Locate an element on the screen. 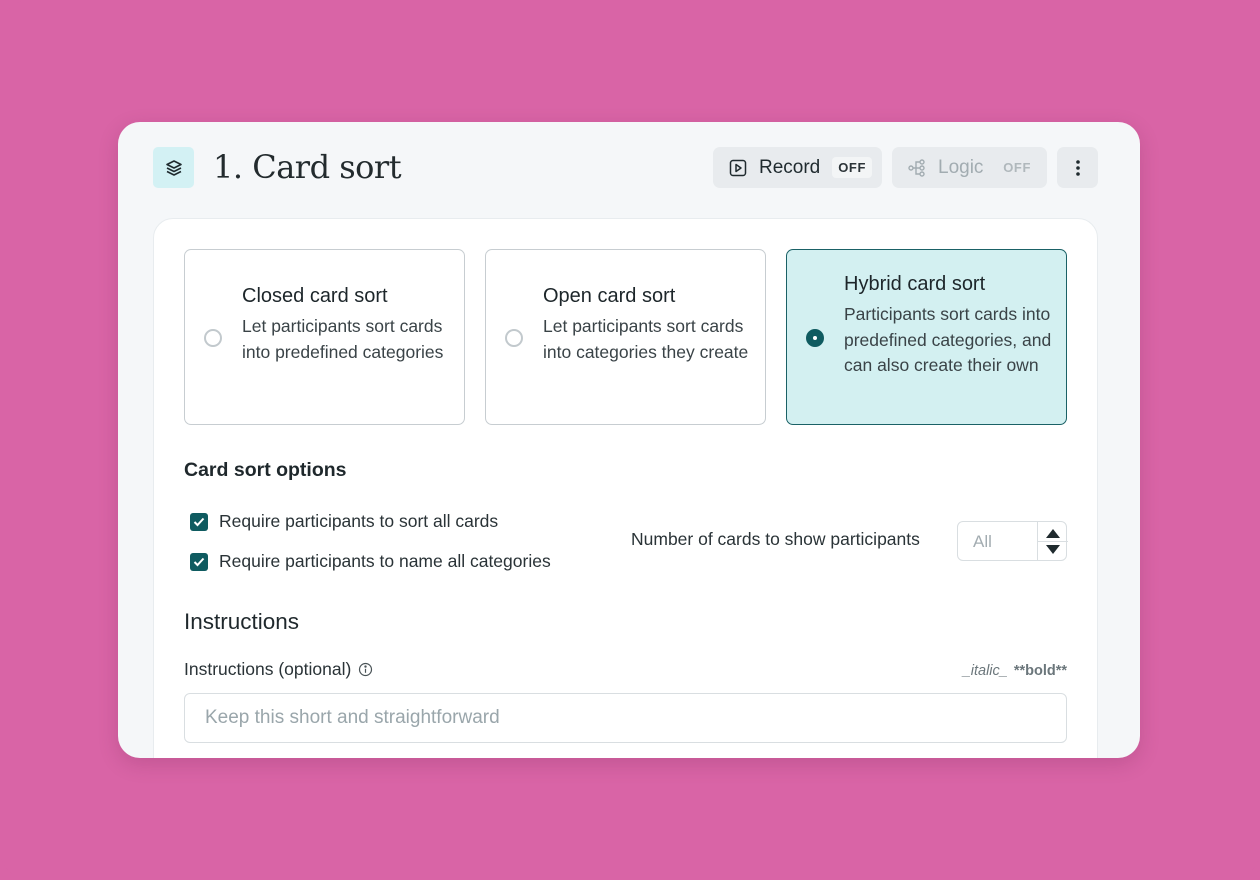  stepper-divider is located at coordinates (1053, 541).